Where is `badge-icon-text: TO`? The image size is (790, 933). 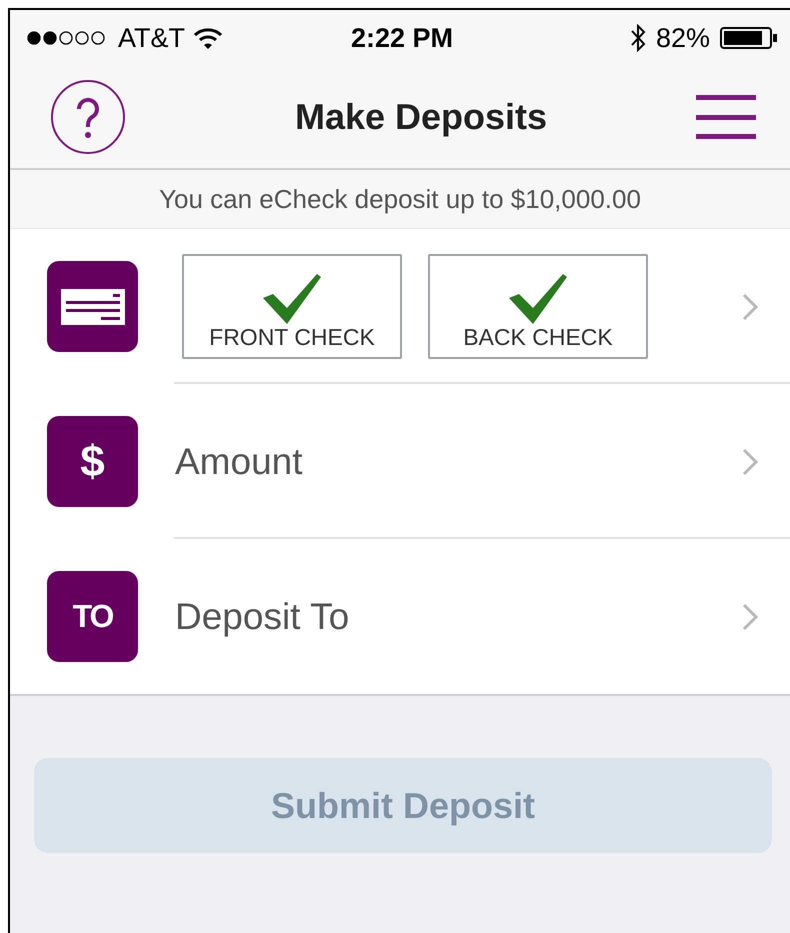
badge-icon-text: TO is located at coordinates (92, 616).